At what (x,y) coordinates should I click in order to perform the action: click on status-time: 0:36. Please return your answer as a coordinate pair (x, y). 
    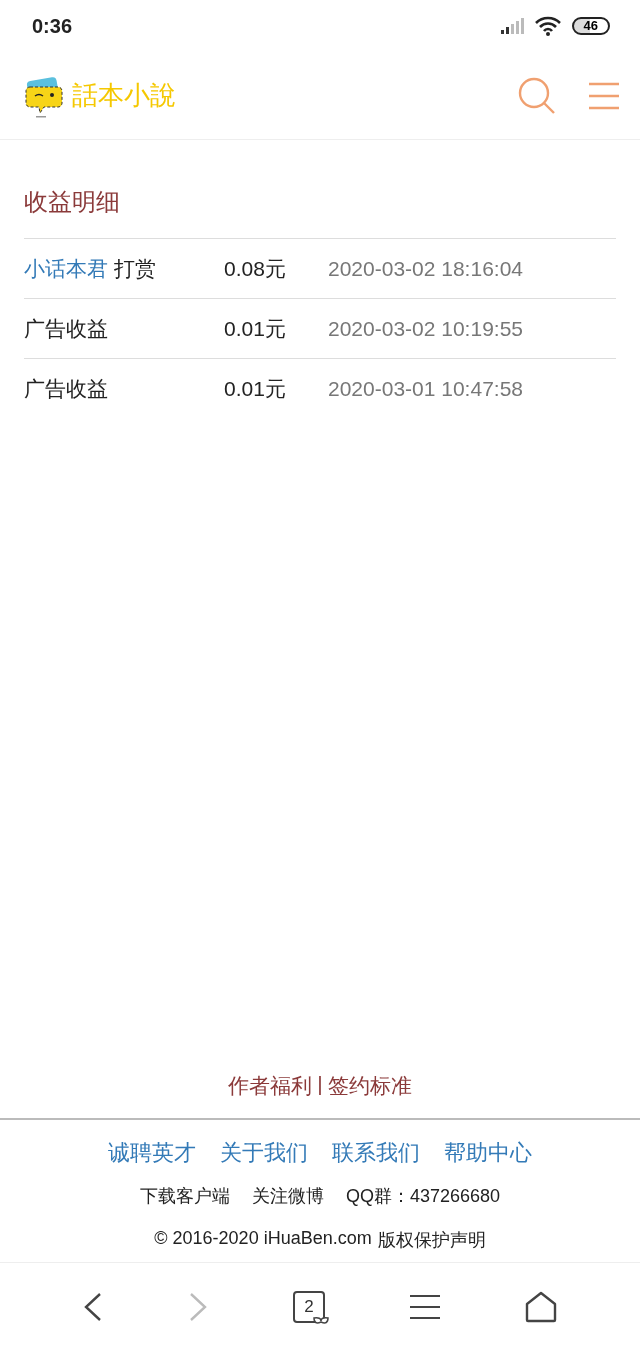
    Looking at the image, I should click on (52, 26).